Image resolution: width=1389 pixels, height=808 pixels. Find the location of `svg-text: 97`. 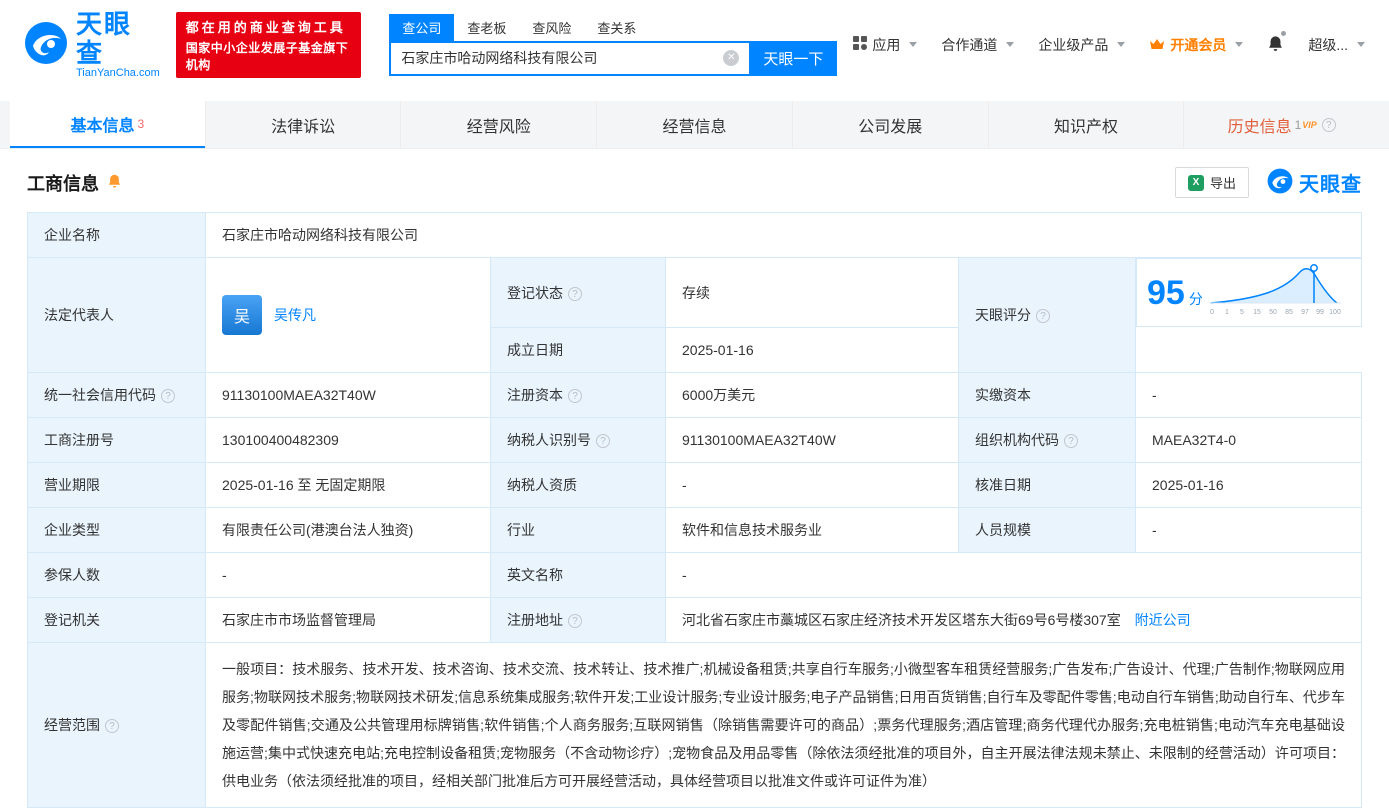

svg-text: 97 is located at coordinates (1305, 312).